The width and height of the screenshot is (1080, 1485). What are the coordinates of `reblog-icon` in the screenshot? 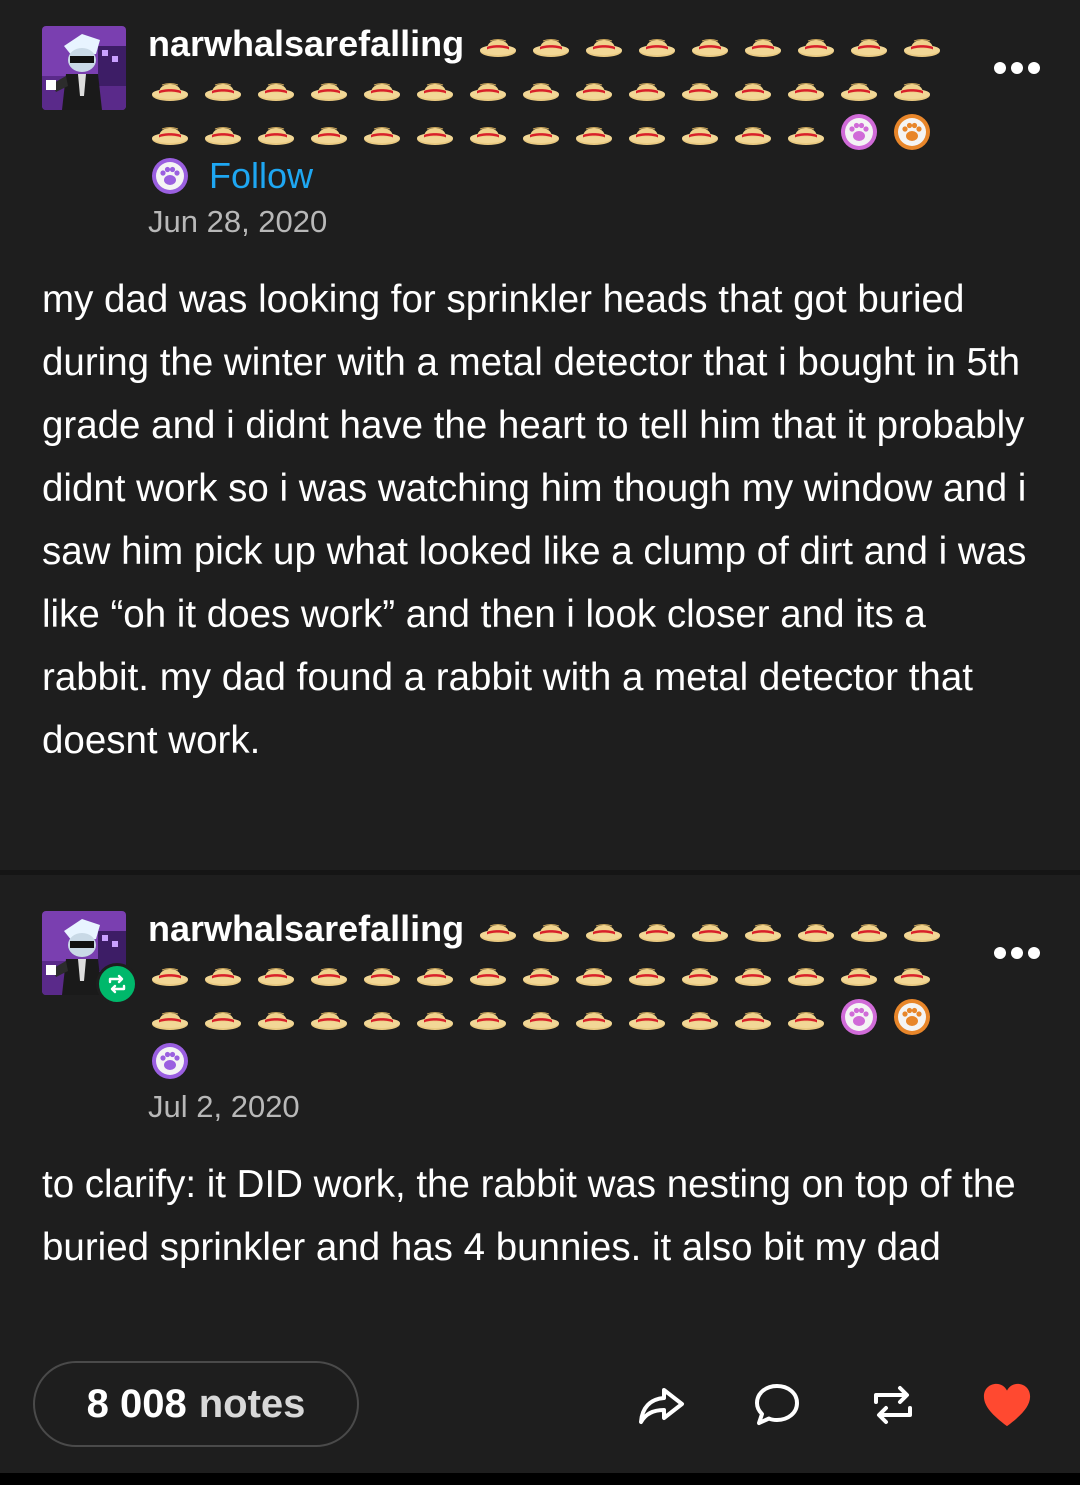 It's located at (893, 1405).